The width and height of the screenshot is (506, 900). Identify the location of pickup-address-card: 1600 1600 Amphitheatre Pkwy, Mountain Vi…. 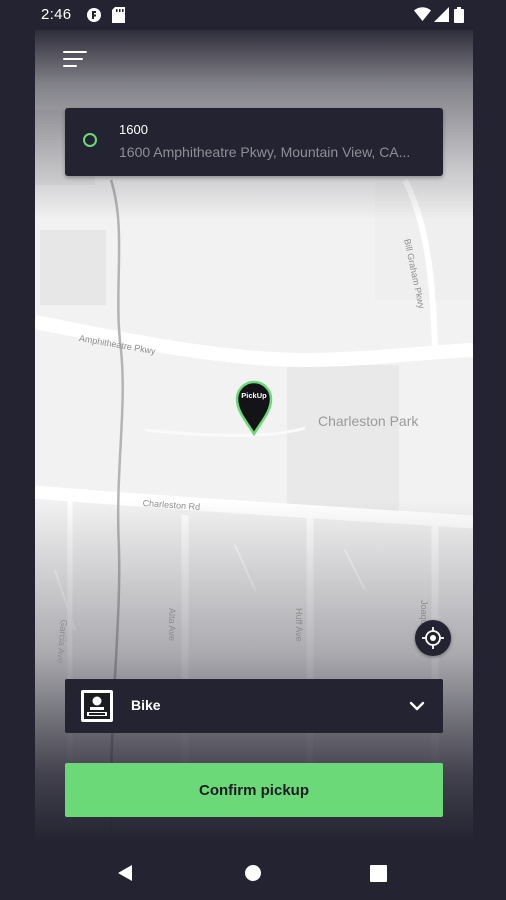
(254, 142).